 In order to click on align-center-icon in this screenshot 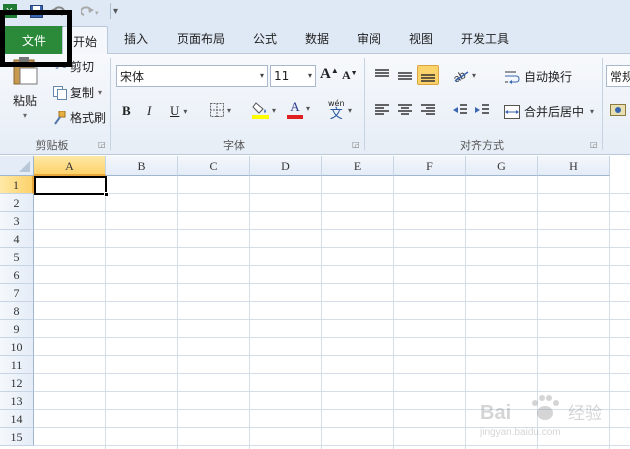, I will do `click(405, 109)`.